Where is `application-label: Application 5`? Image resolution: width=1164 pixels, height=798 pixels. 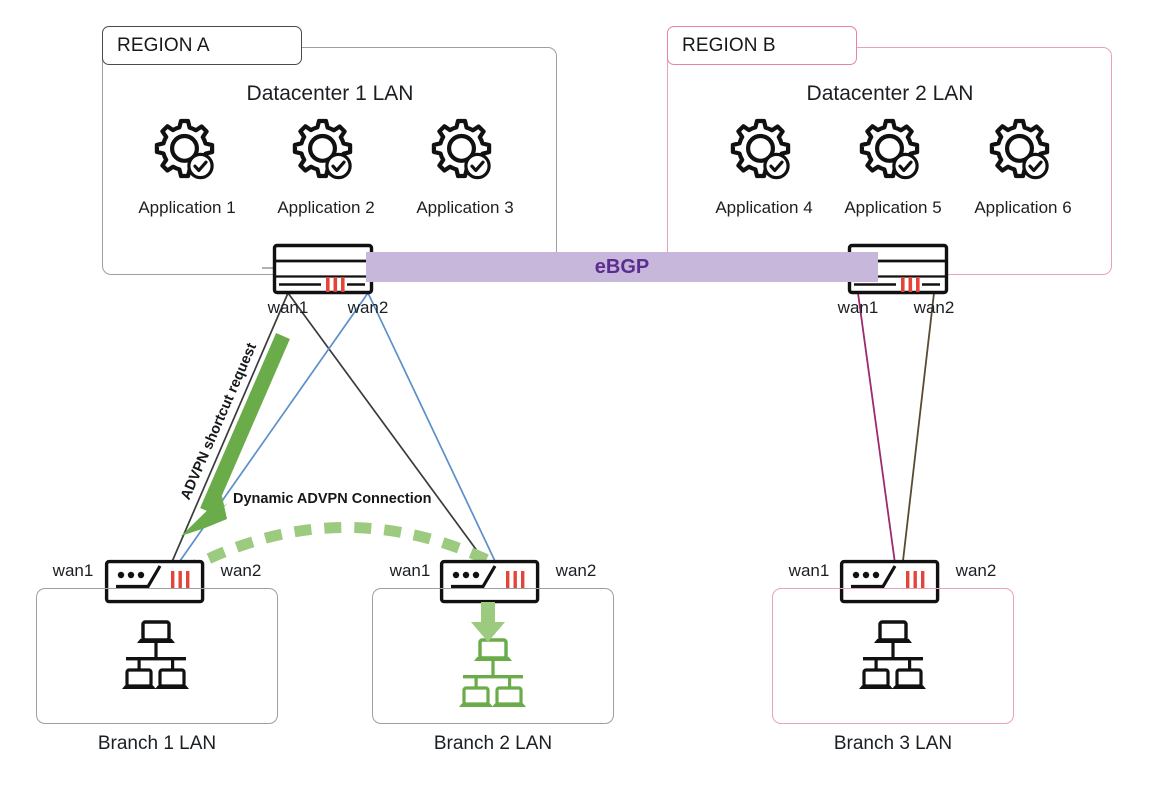
application-label: Application 5 is located at coordinates (893, 207).